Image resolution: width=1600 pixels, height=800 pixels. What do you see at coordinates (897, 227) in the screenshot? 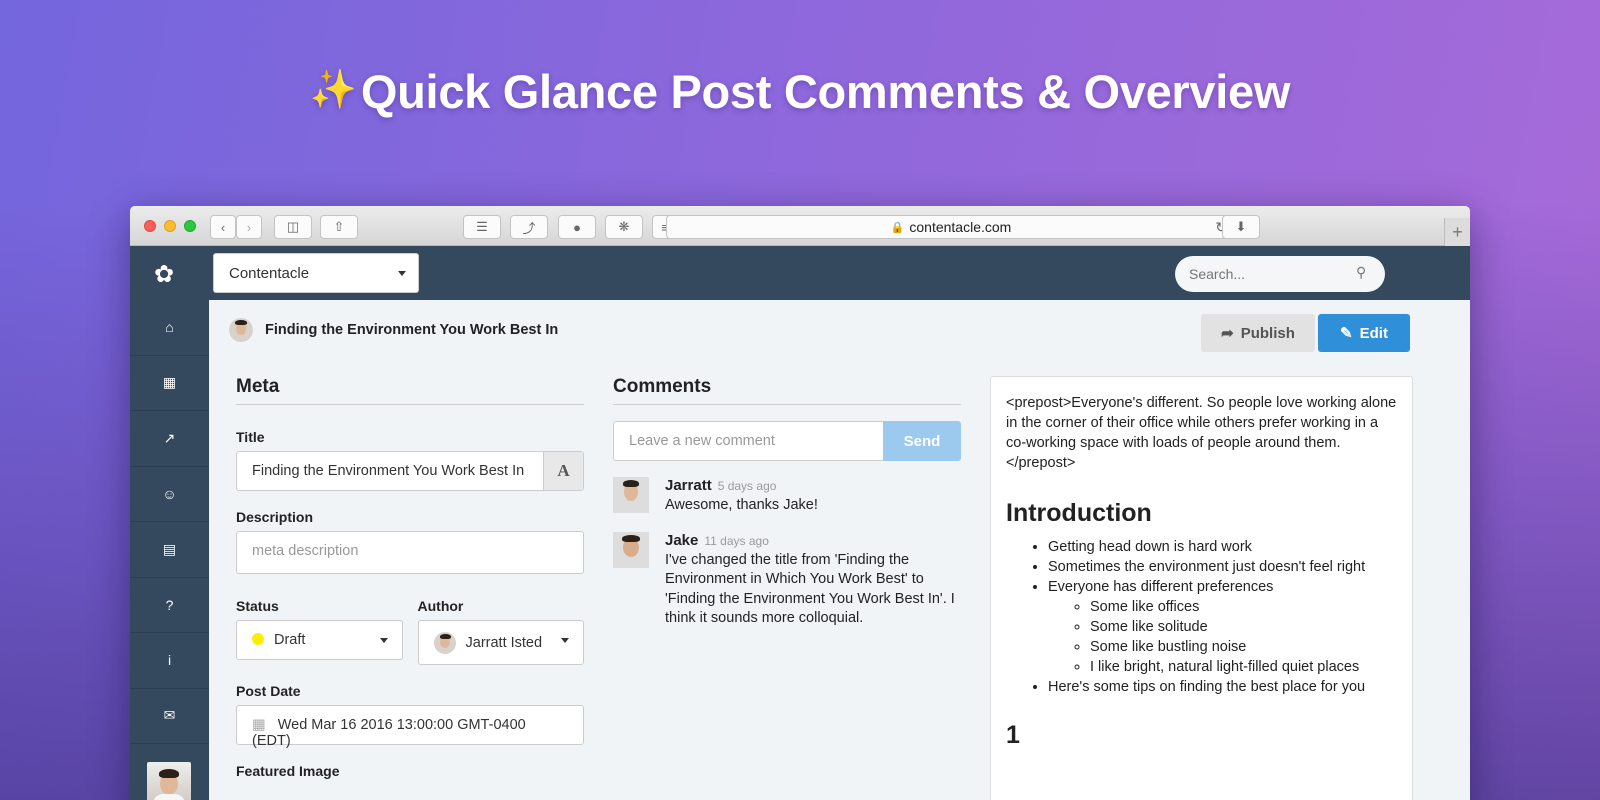
I see `lock-icon: 🔒` at bounding box center [897, 227].